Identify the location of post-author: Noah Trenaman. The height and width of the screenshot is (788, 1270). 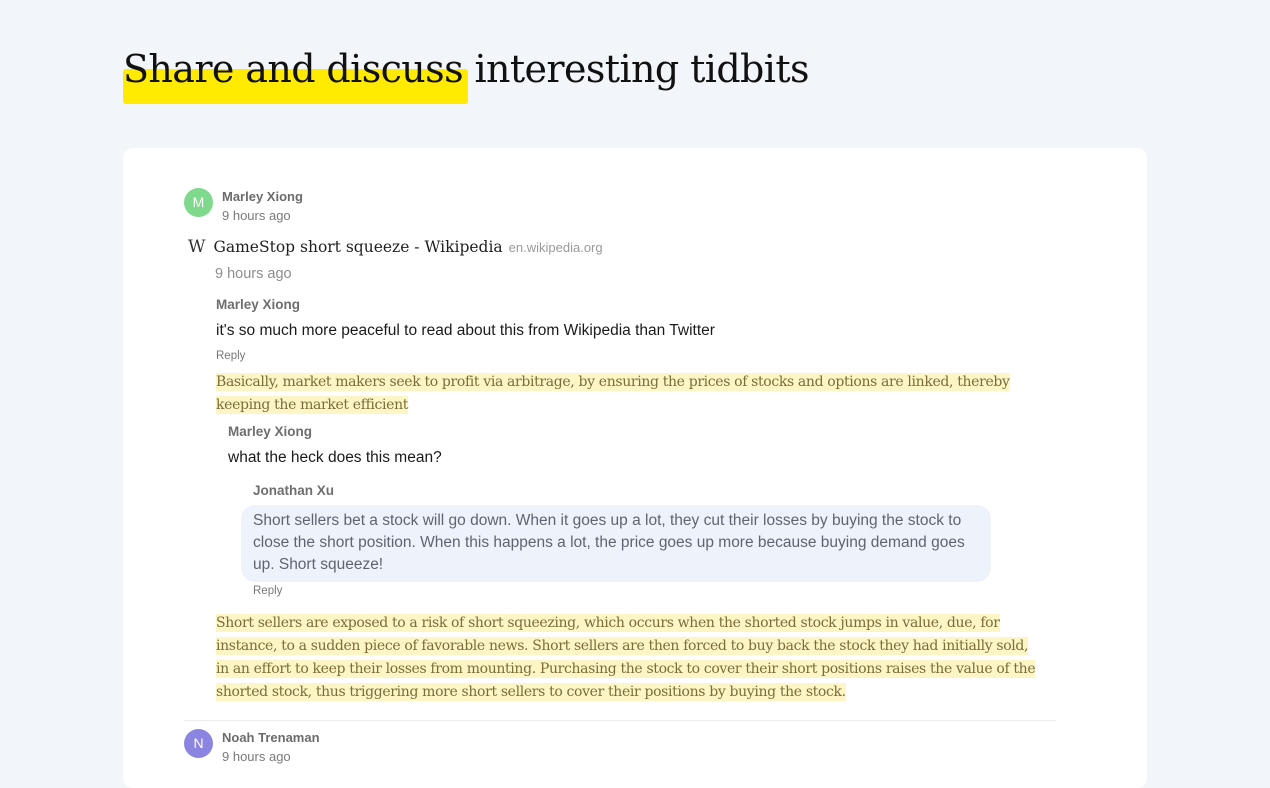
(271, 737).